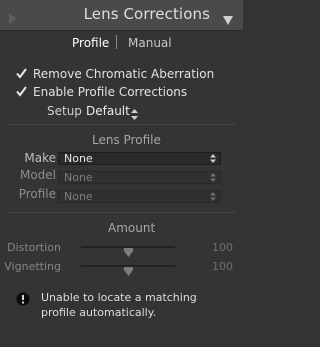  I want to click on warning-line-1: Unable to locate a matching, so click(119, 297).